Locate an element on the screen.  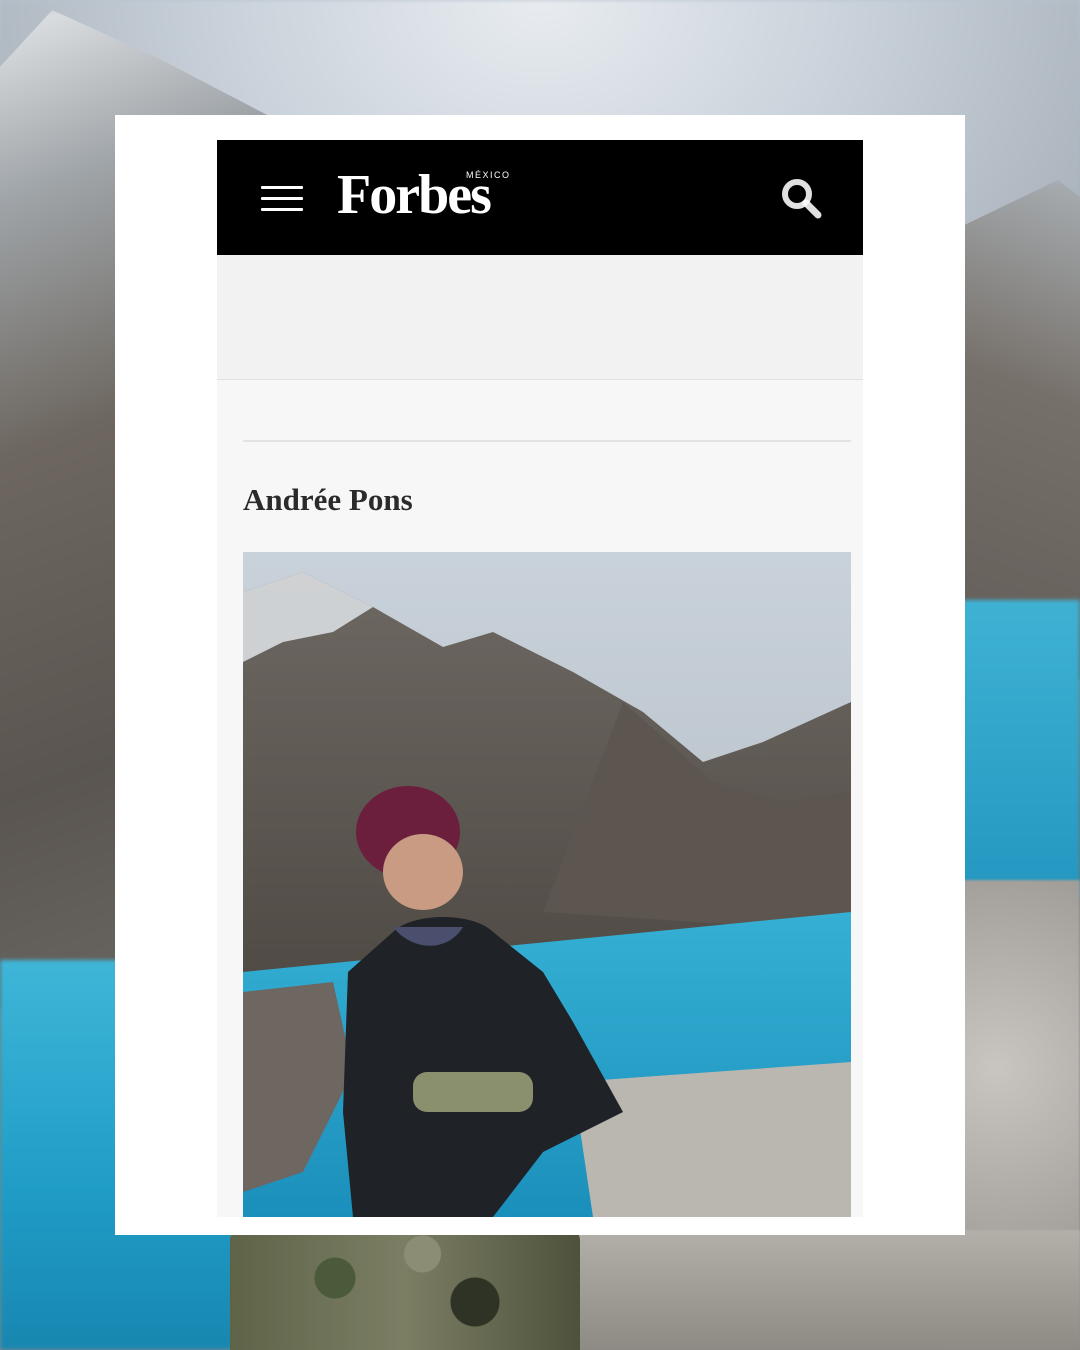
logo-region-label: MÉXICO is located at coordinates (488, 175).